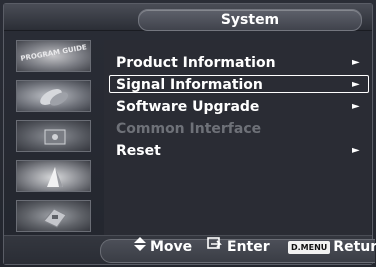 This screenshot has height=267, width=376. I want to click on return-hint: D.MENUReturn, so click(332, 247).